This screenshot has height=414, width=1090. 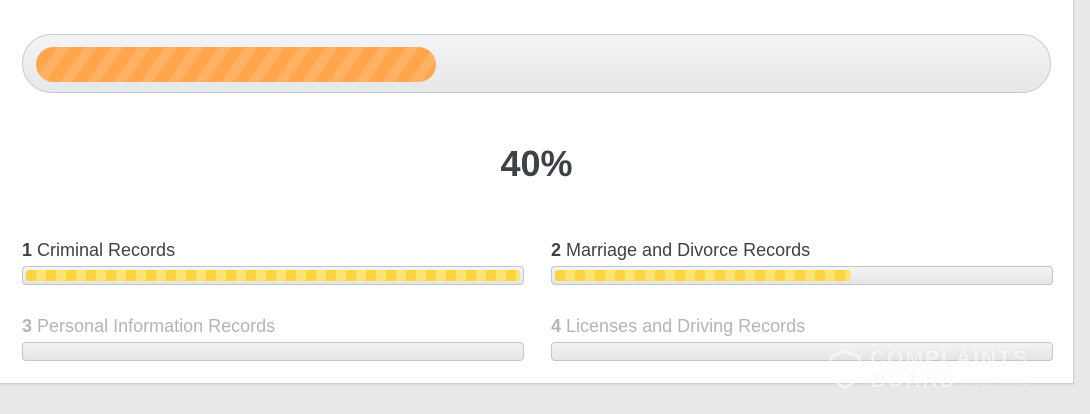 What do you see at coordinates (536, 163) in the screenshot?
I see `overall-progress-percent: 40%` at bounding box center [536, 163].